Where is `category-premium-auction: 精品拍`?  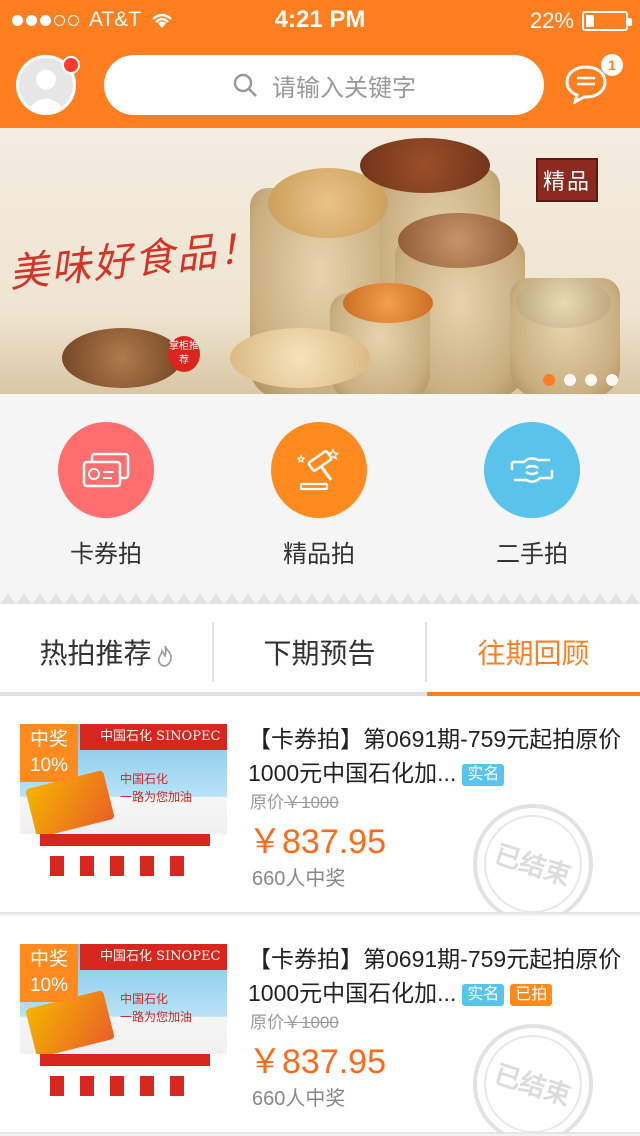
category-premium-auction: 精品拍 is located at coordinates (319, 495).